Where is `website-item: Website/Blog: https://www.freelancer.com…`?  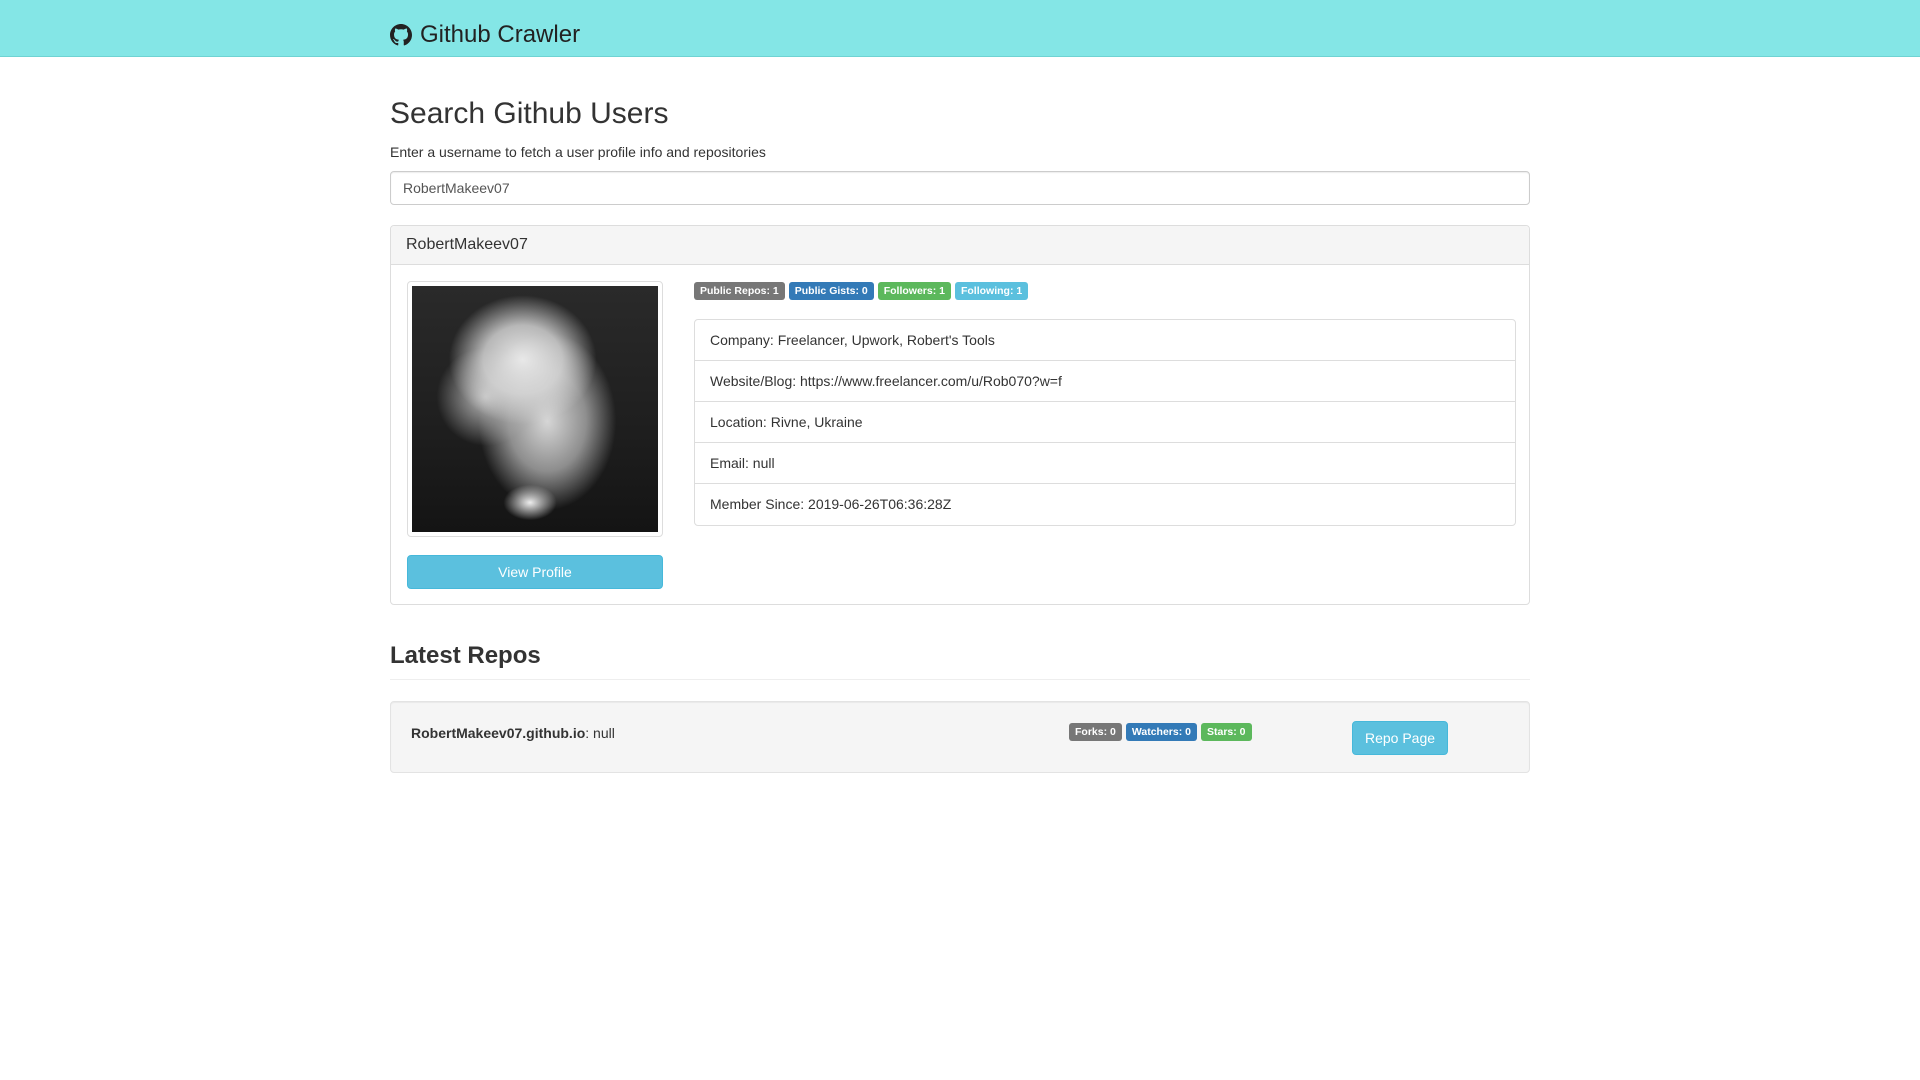 website-item: Website/Blog: https://www.freelancer.com… is located at coordinates (1105, 381).